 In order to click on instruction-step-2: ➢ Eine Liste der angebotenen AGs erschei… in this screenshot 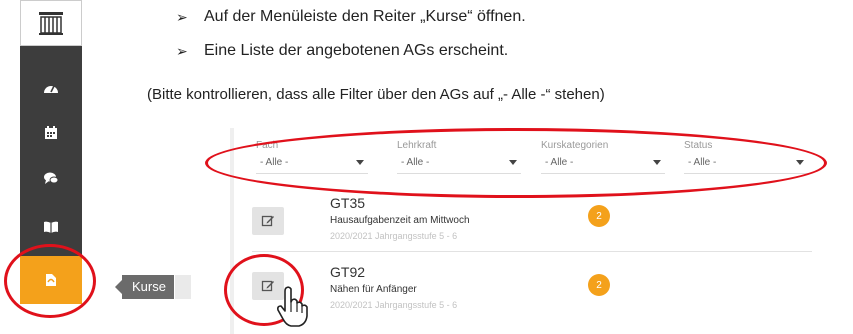, I will do `click(342, 51)`.